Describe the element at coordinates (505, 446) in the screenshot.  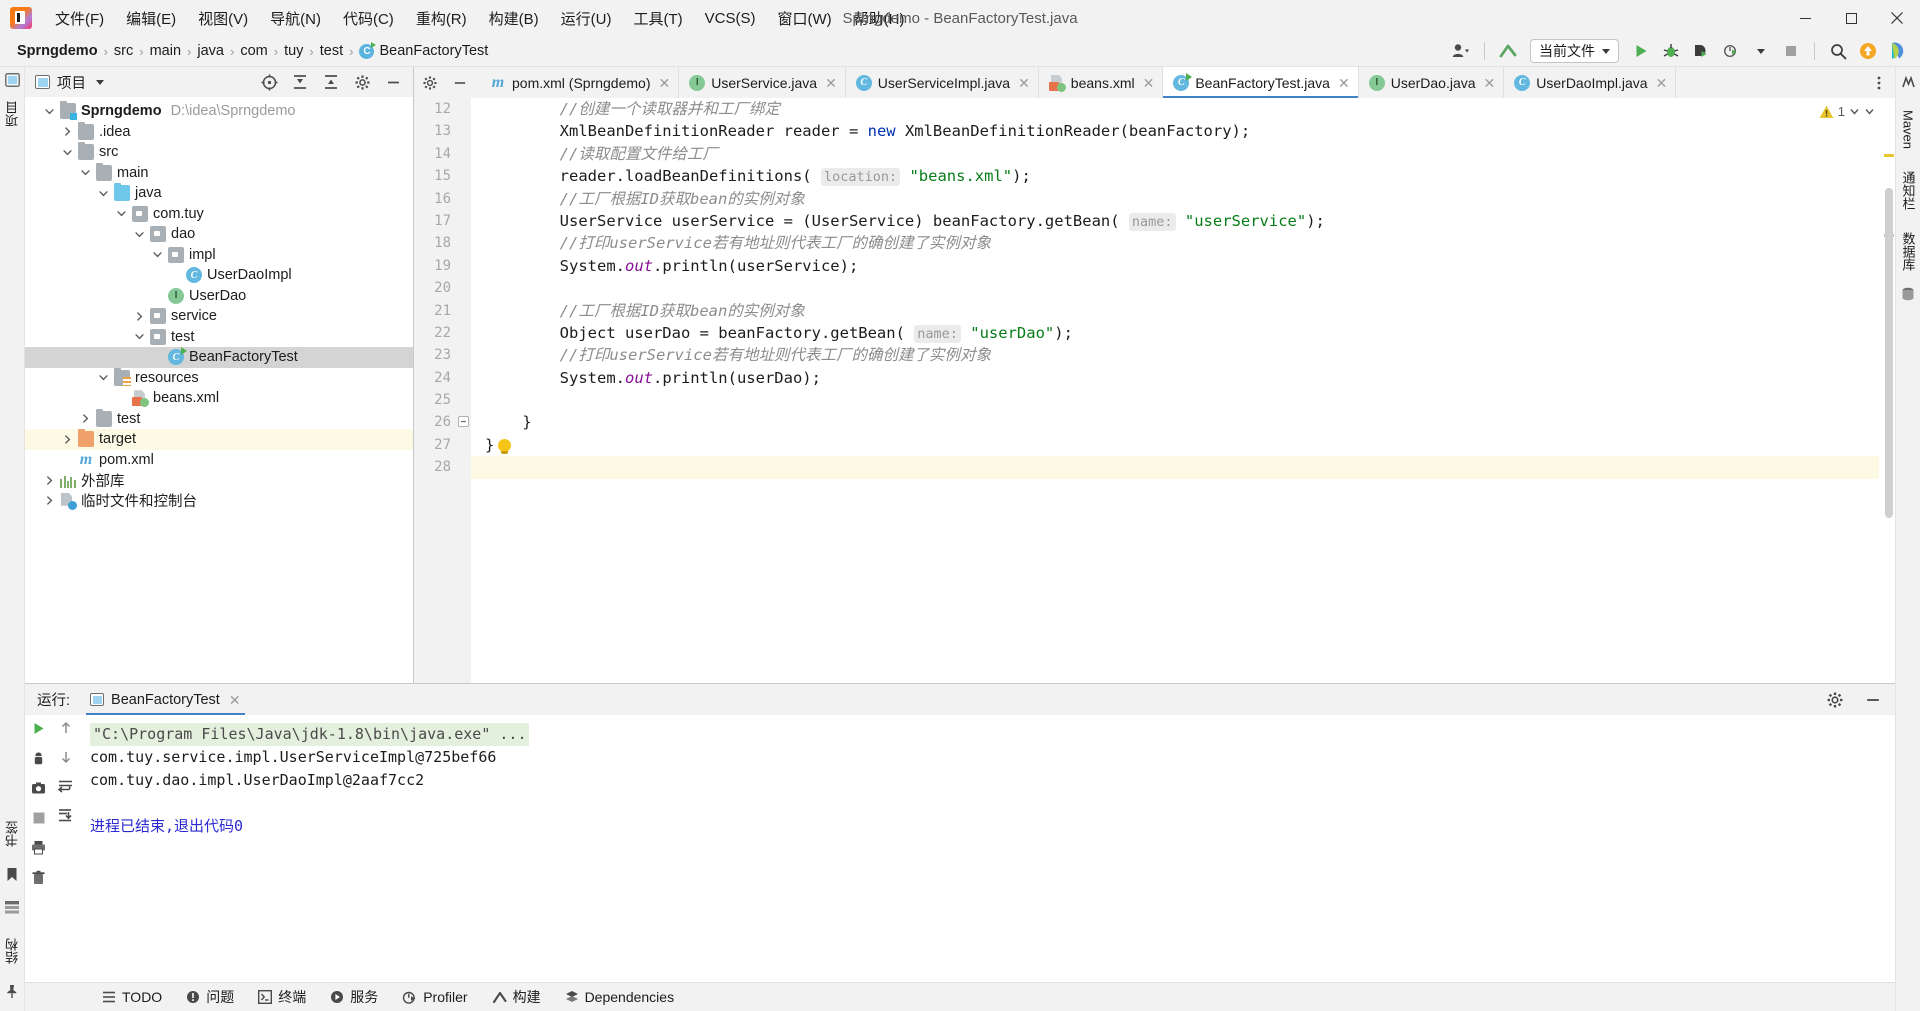
I see `intention-bulb-icon` at that location.